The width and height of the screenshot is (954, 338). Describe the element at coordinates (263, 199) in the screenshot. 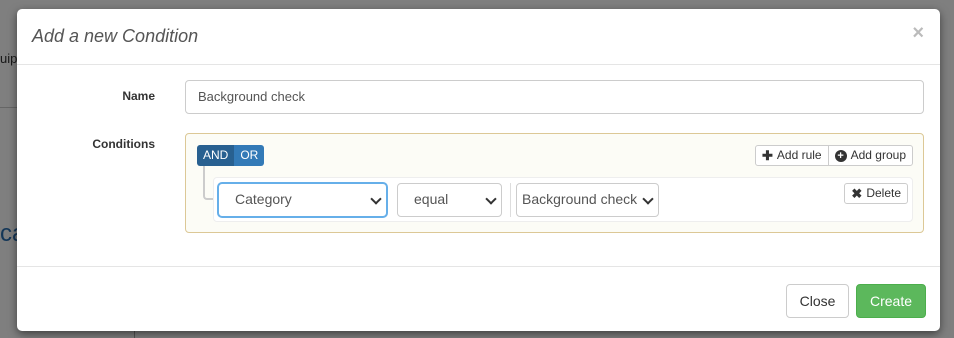

I see `field-select-value: Category` at that location.